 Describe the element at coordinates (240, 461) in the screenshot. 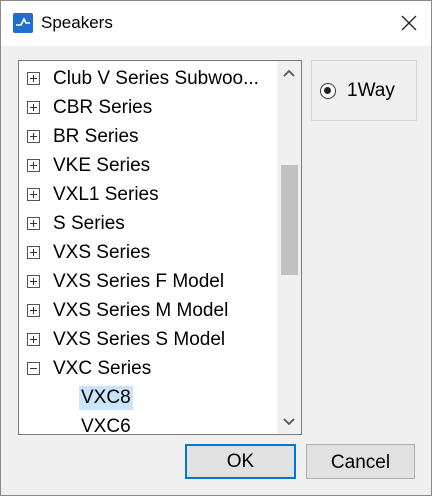

I see `ok-button: OK` at that location.